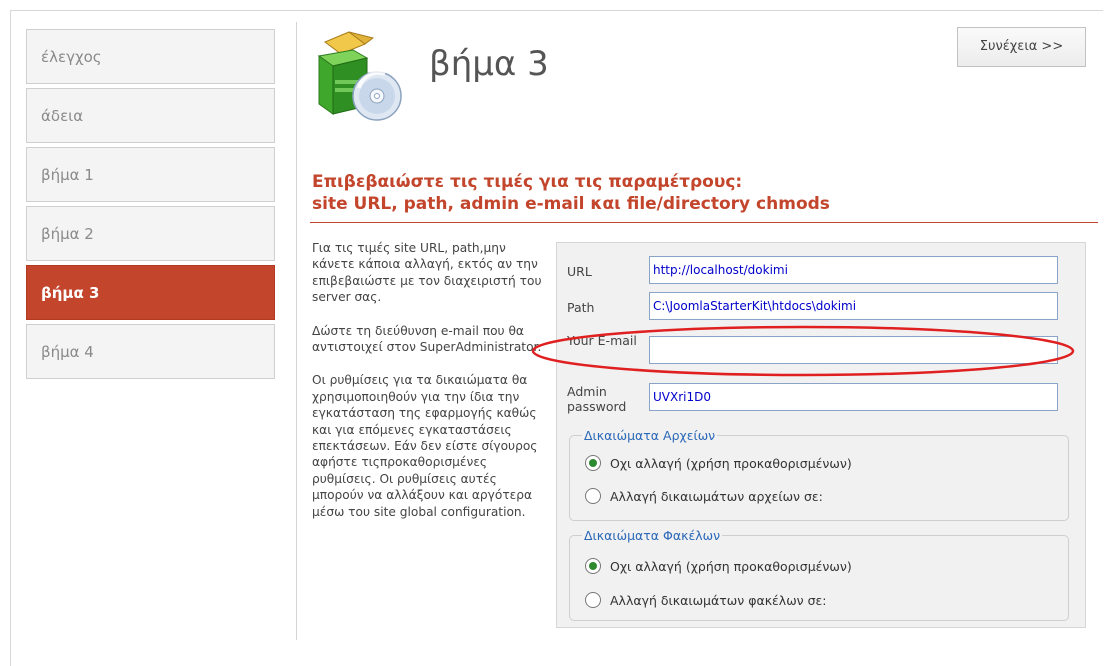  I want to click on file-perms-change-label: Αλλαγή δικαιωμάτων αρχείων σε:, so click(716, 496).